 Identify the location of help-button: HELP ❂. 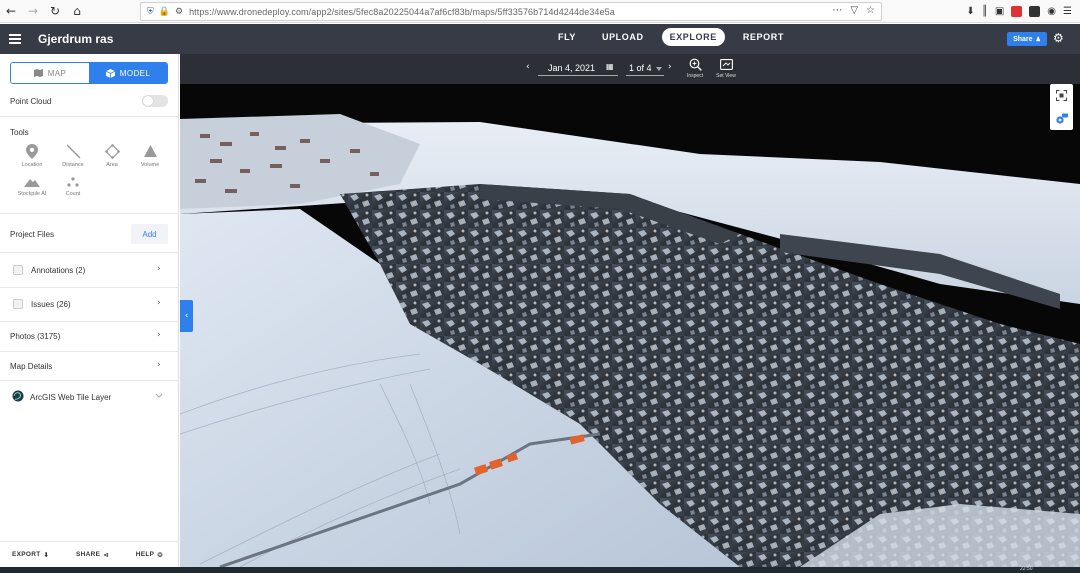
(149, 555).